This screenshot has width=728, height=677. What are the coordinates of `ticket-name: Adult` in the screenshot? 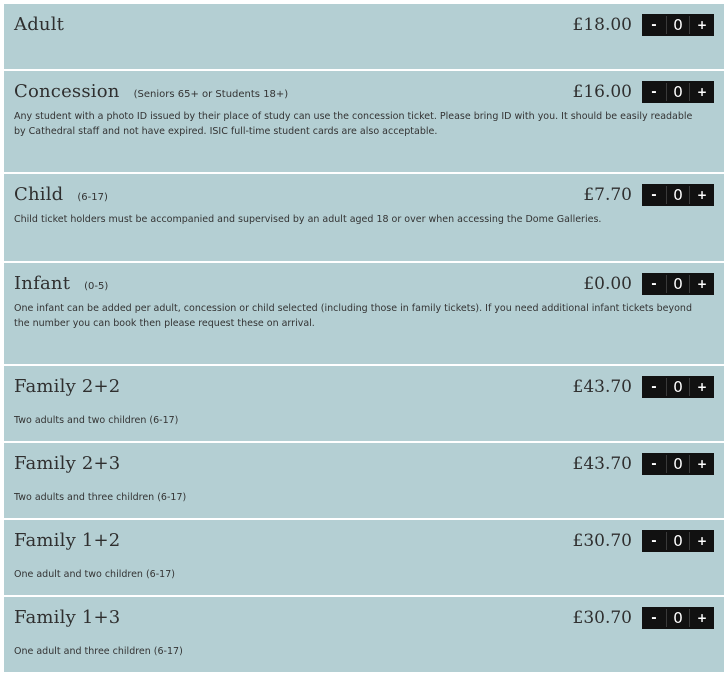 It's located at (39, 24).